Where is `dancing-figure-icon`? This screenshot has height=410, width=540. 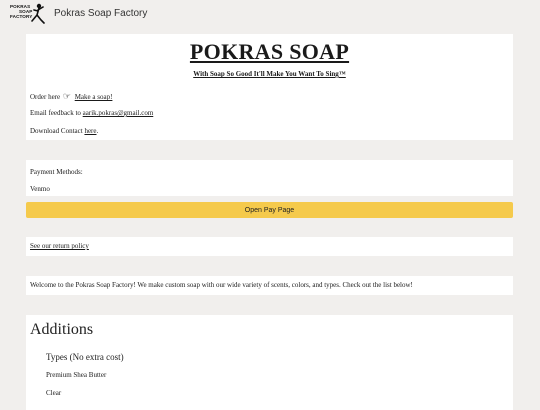 dancing-figure-icon is located at coordinates (38, 13).